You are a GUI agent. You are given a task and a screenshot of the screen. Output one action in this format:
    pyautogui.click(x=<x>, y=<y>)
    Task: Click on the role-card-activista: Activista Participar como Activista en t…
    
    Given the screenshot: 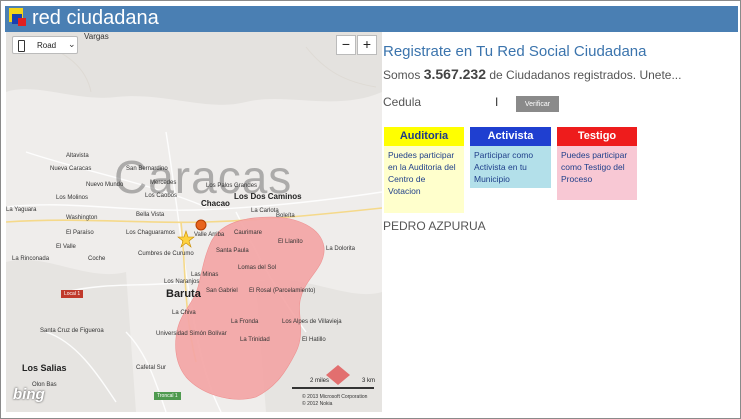 What is the action you would take?
    pyautogui.click(x=510, y=157)
    